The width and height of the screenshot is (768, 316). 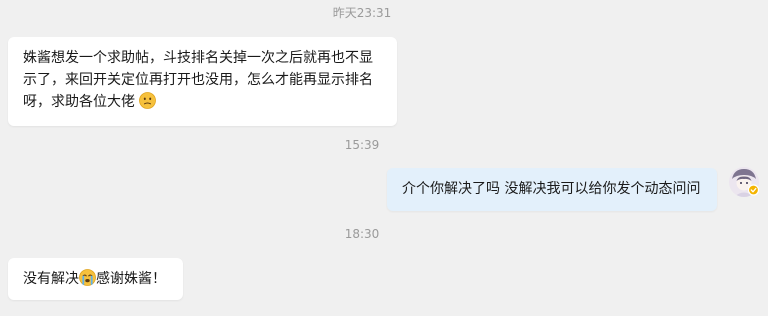 What do you see at coordinates (51, 279) in the screenshot?
I see `message-text: 没有解决` at bounding box center [51, 279].